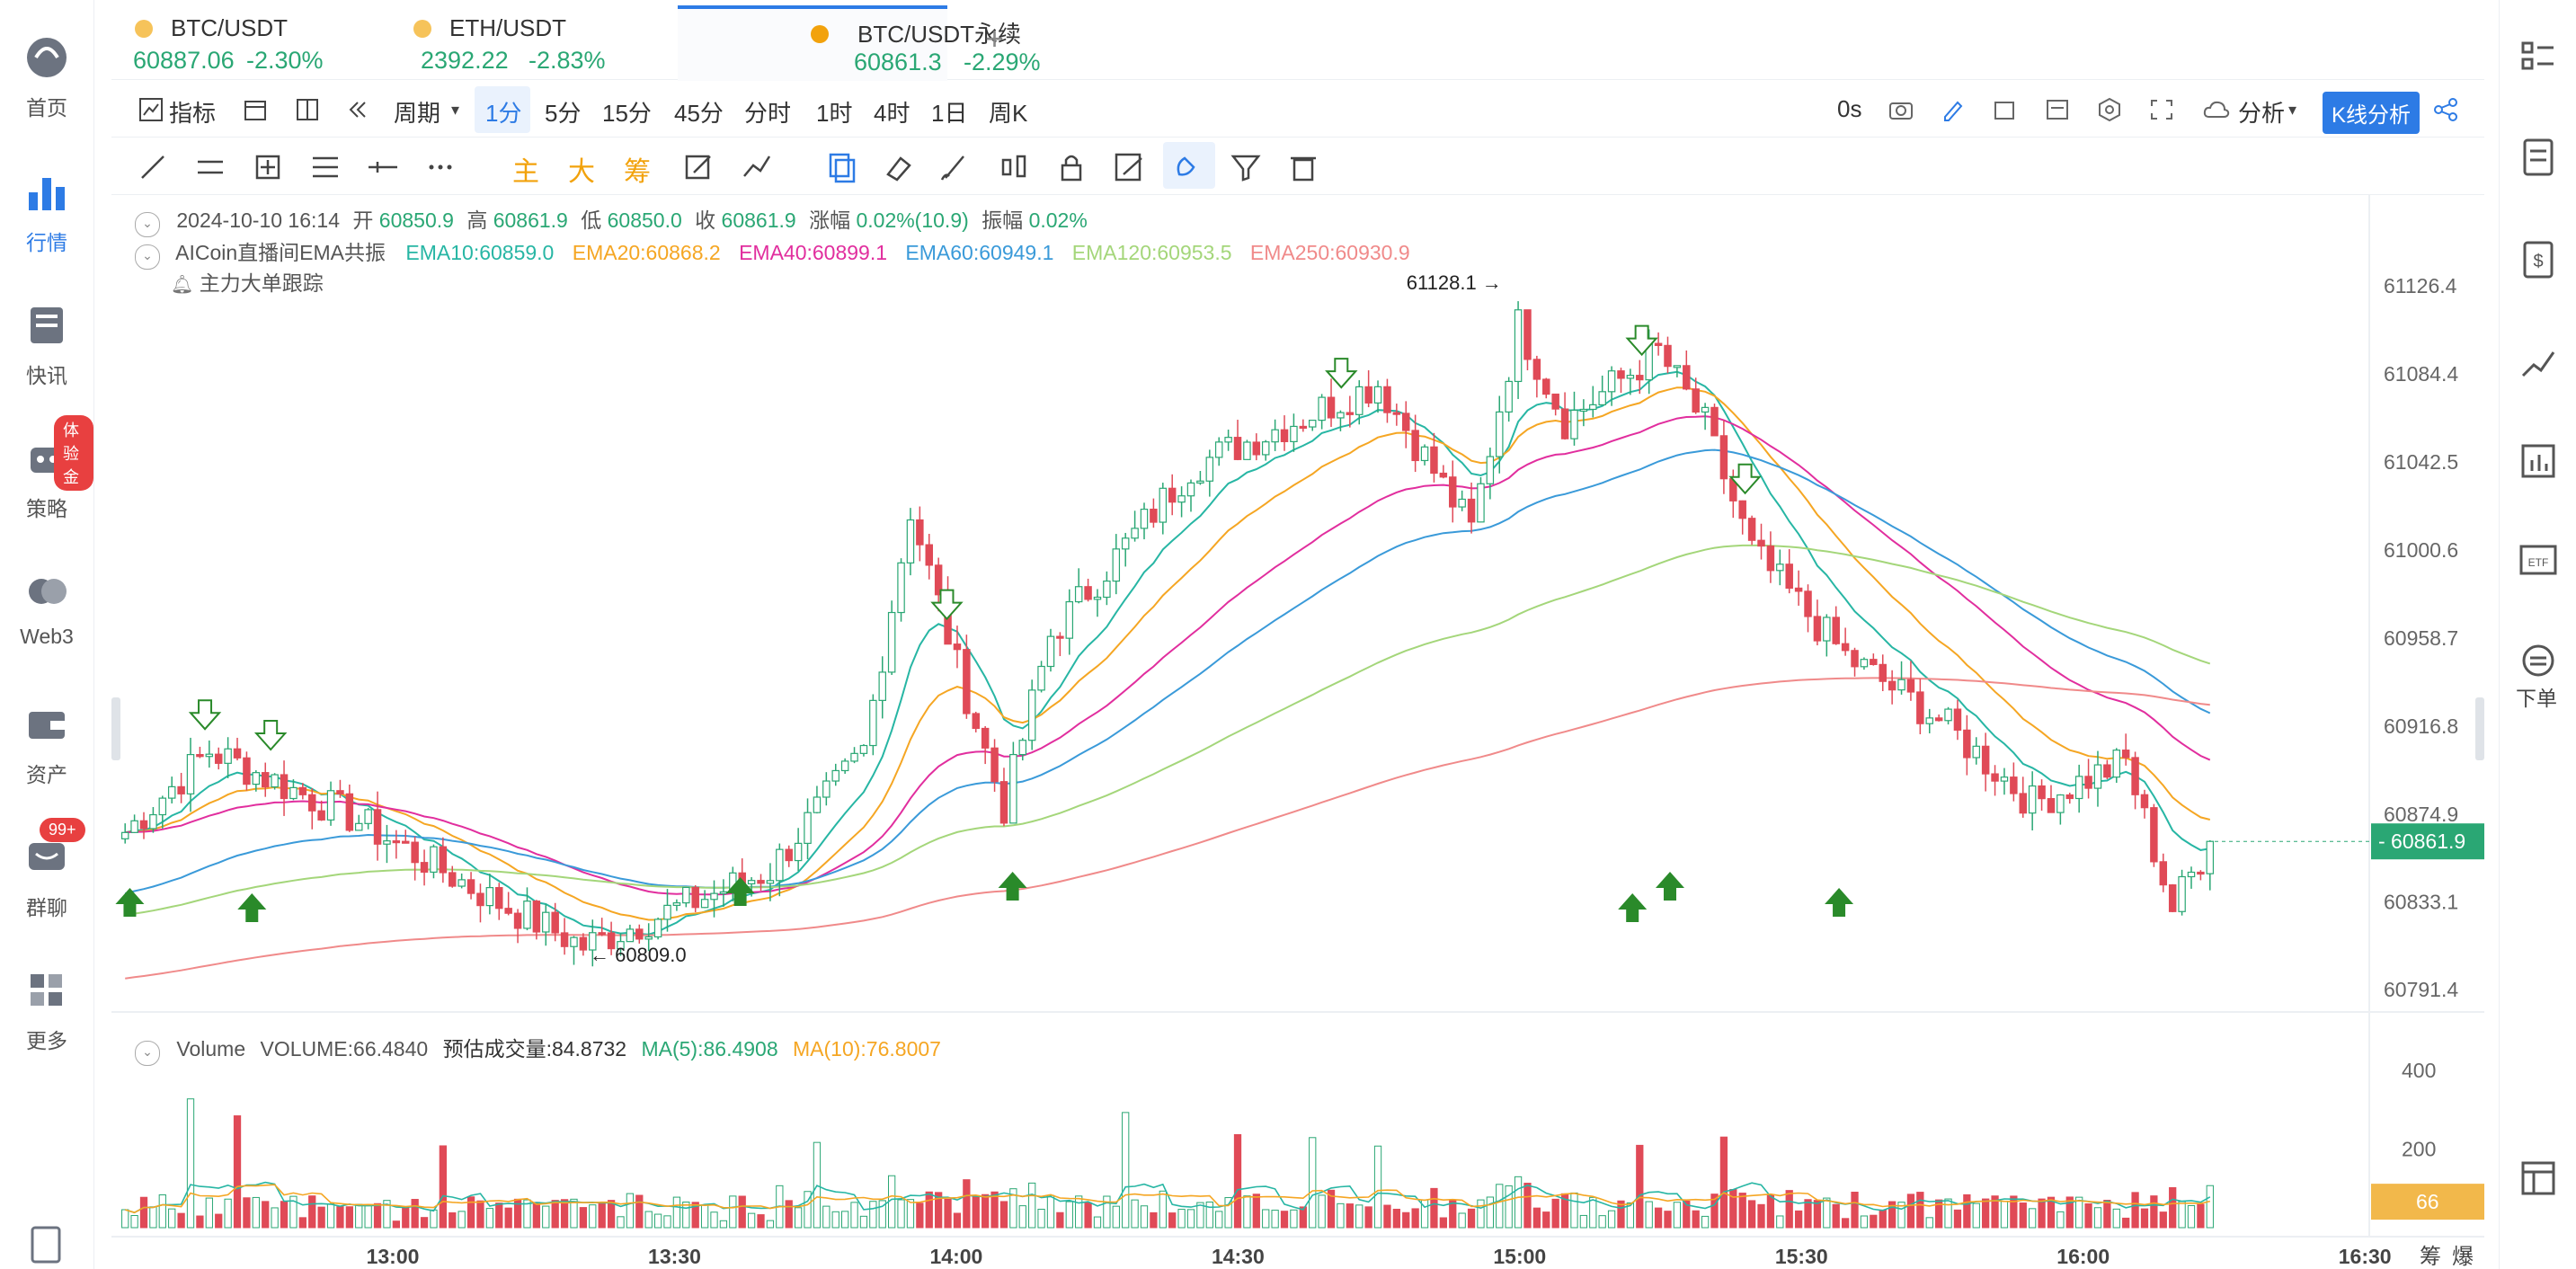 The image size is (2576, 1269). Describe the element at coordinates (767, 112) in the screenshot. I see `interval-timeshare: 分时` at that location.